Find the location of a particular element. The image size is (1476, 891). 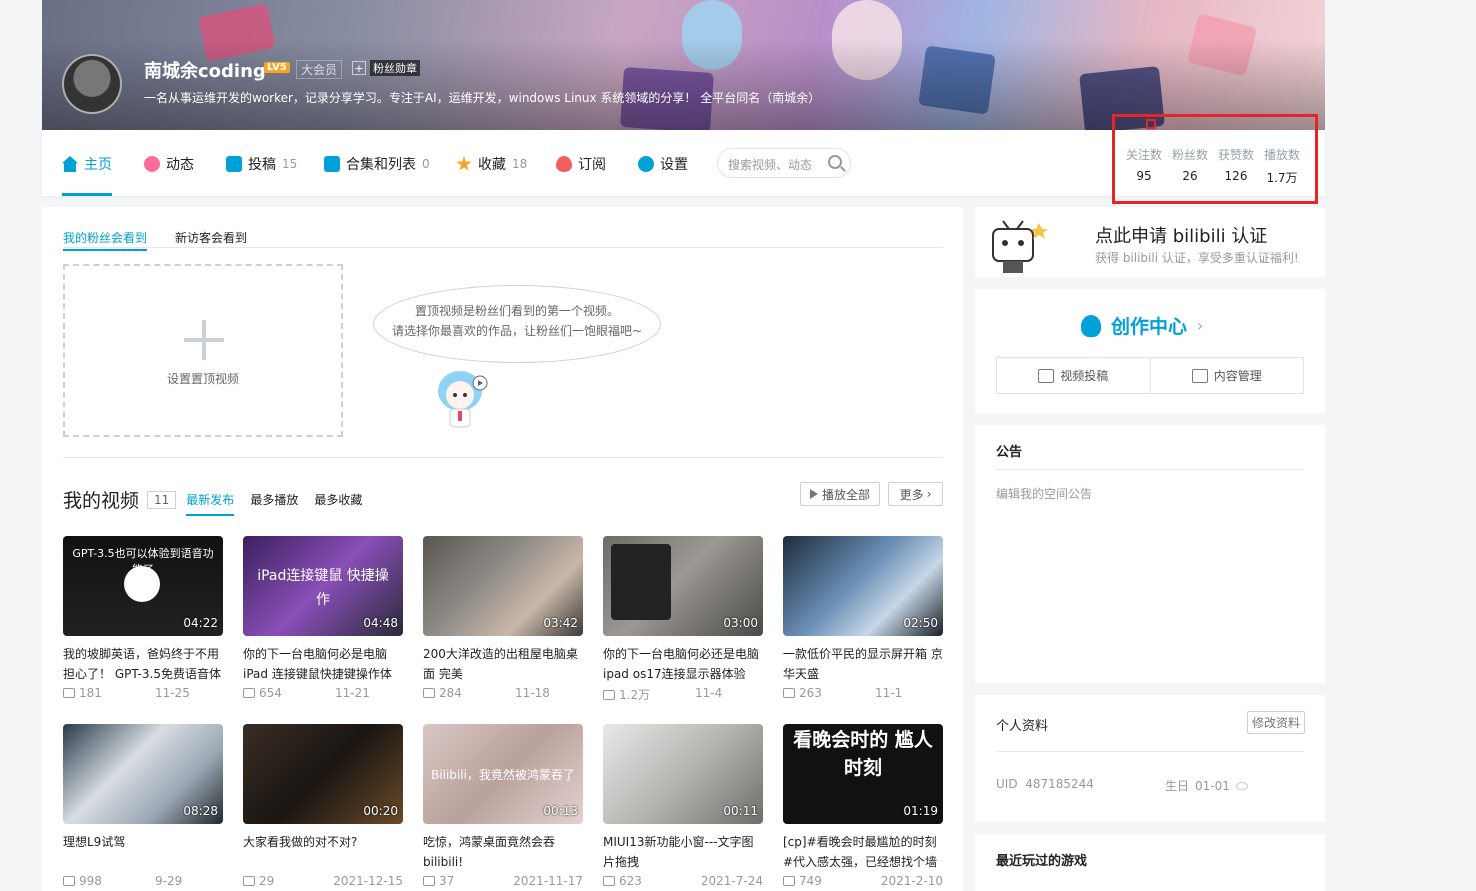

tab-subscriptions: 订阅 is located at coordinates (581, 164).